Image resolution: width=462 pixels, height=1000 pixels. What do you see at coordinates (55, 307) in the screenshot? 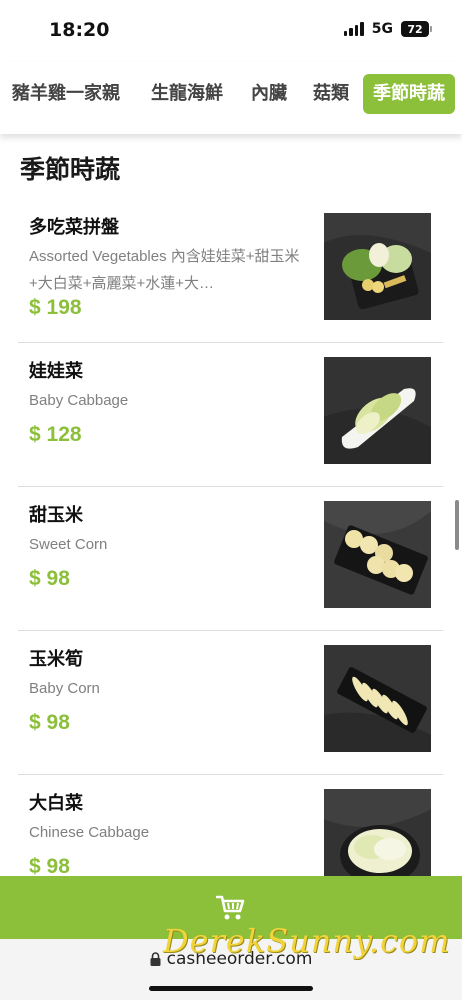
I see `item-price: $ 198` at bounding box center [55, 307].